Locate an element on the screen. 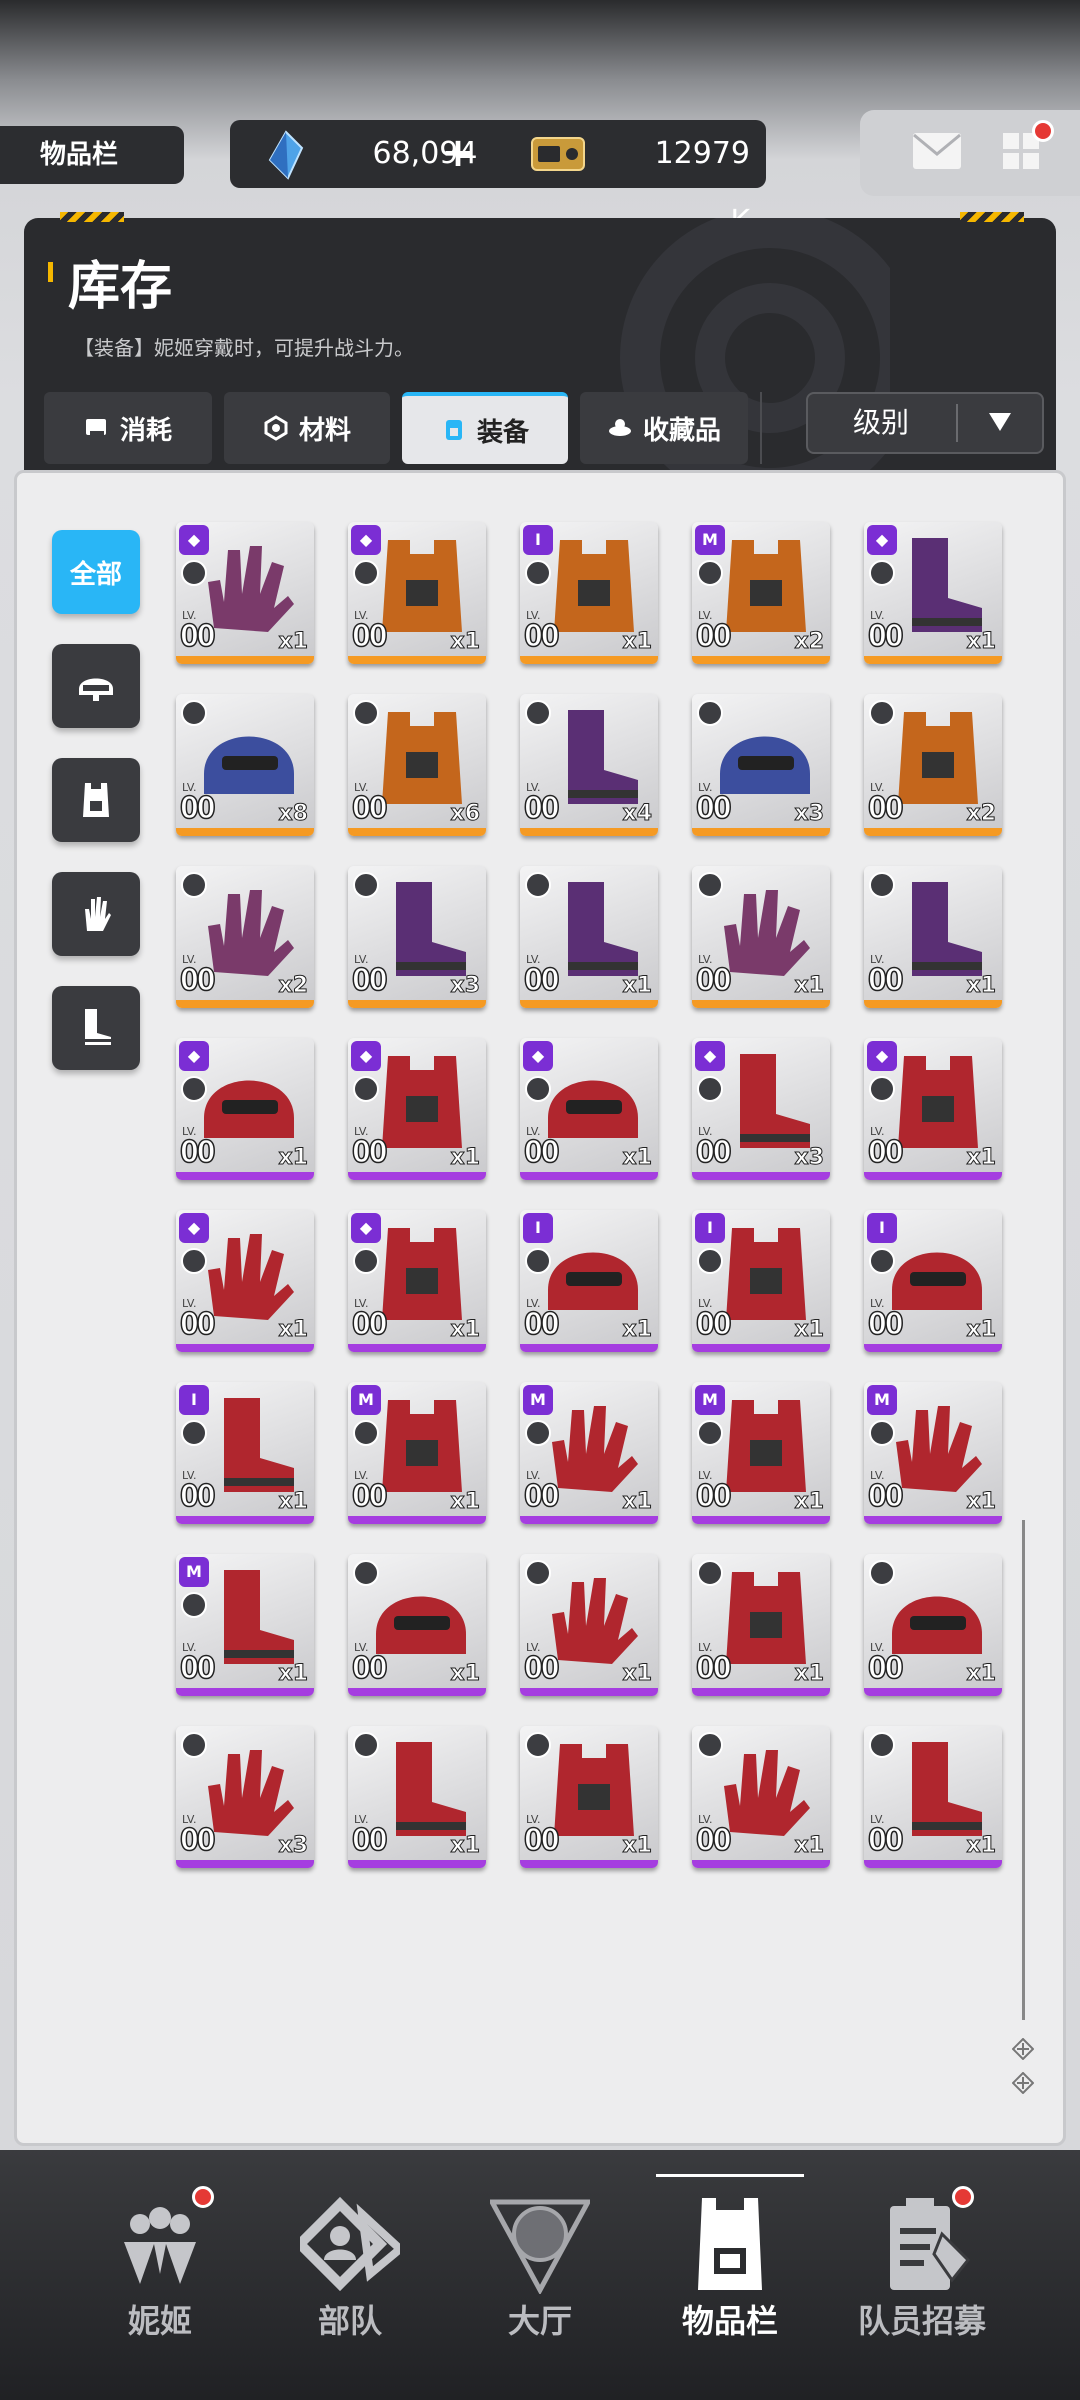 The image size is (1080, 2400). nav-lobby: 大厅 is located at coordinates (540, 2270).